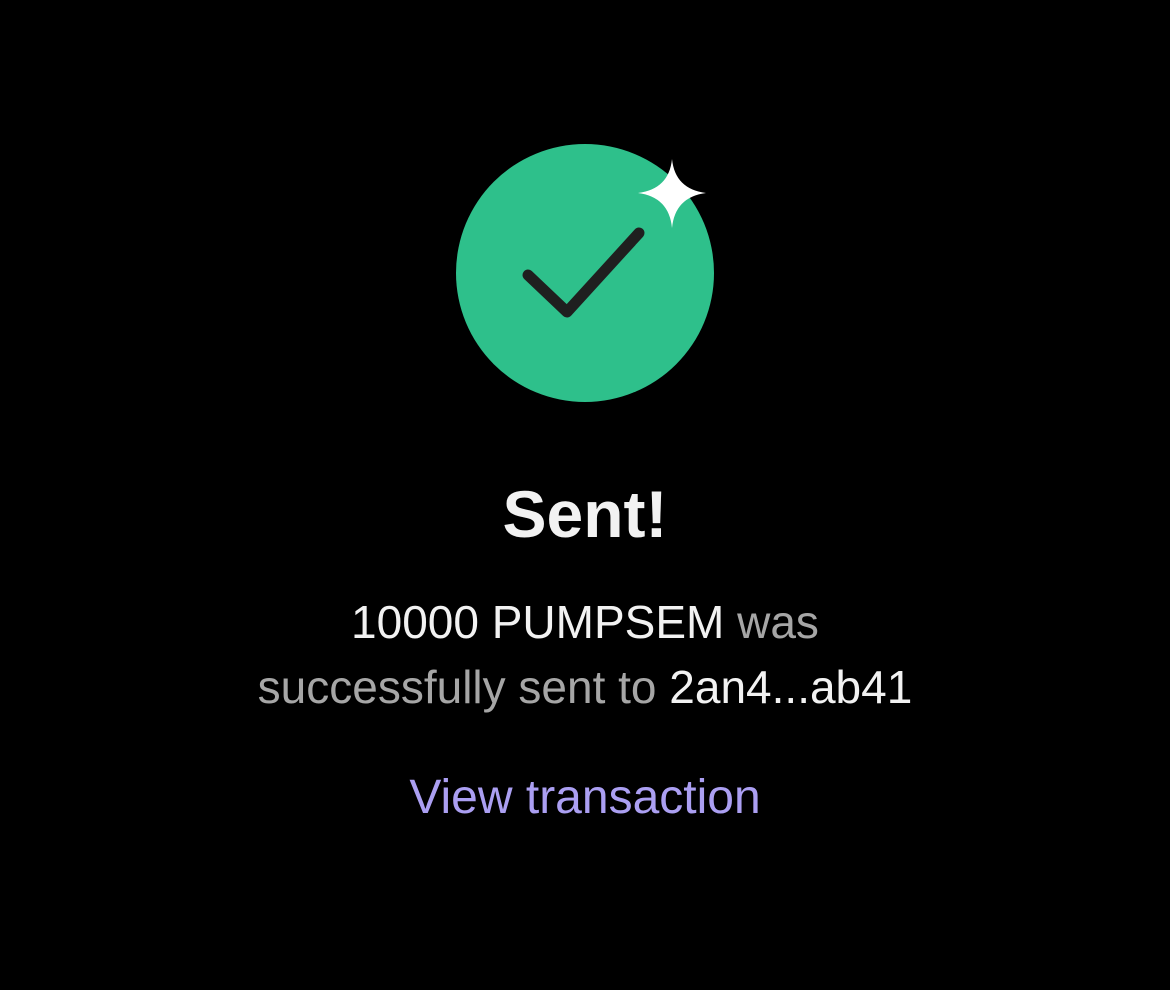  Describe the element at coordinates (585, 514) in the screenshot. I see `page-title: Sent!` at that location.